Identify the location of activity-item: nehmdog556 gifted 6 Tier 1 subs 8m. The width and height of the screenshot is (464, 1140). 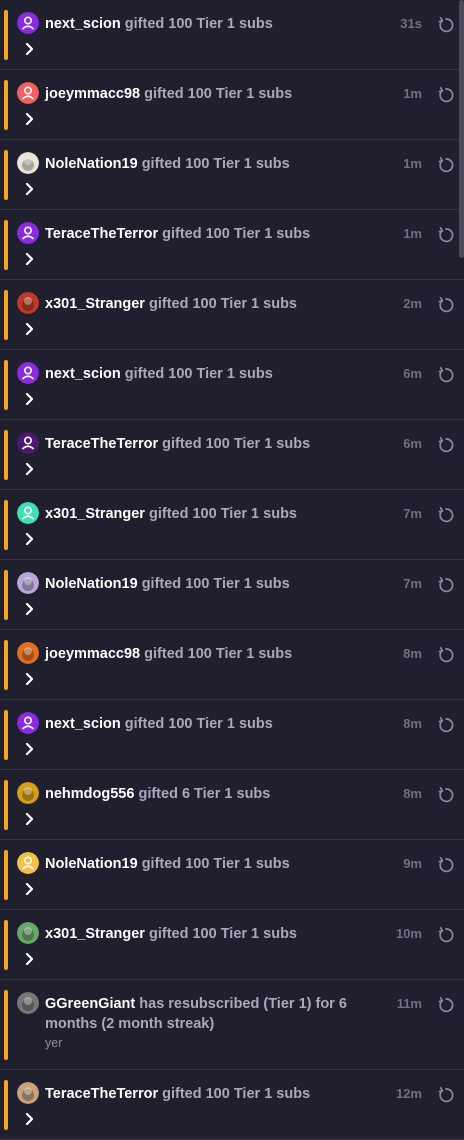
(232, 805).